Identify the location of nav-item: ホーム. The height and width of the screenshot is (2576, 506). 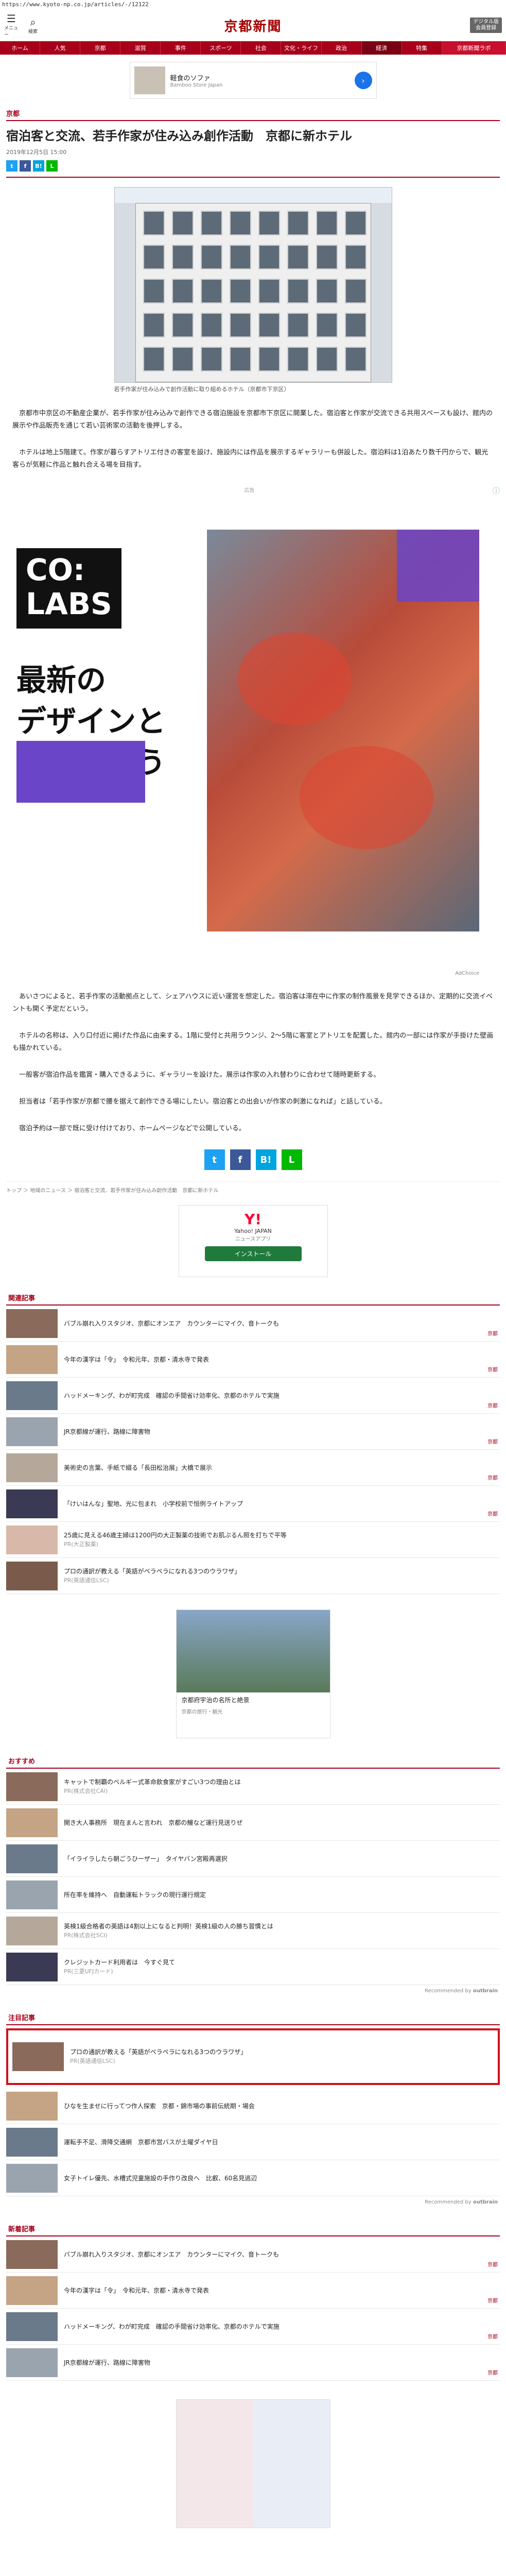
(20, 48).